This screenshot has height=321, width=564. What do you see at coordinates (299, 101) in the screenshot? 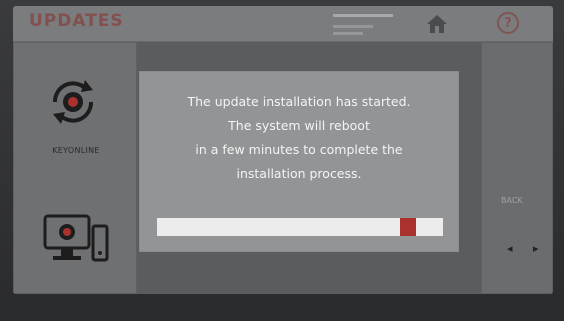
I see `dialog-line: The update installation has started.` at bounding box center [299, 101].